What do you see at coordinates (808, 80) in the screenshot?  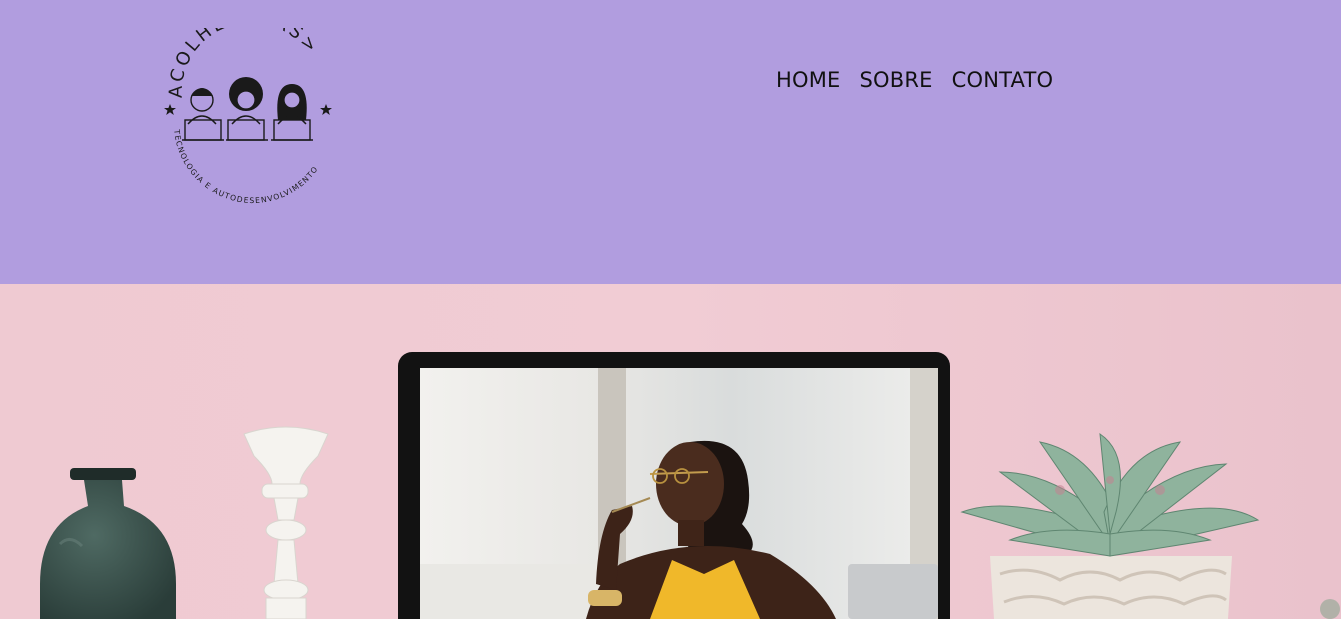 I see `nav-home-link: HOME` at bounding box center [808, 80].